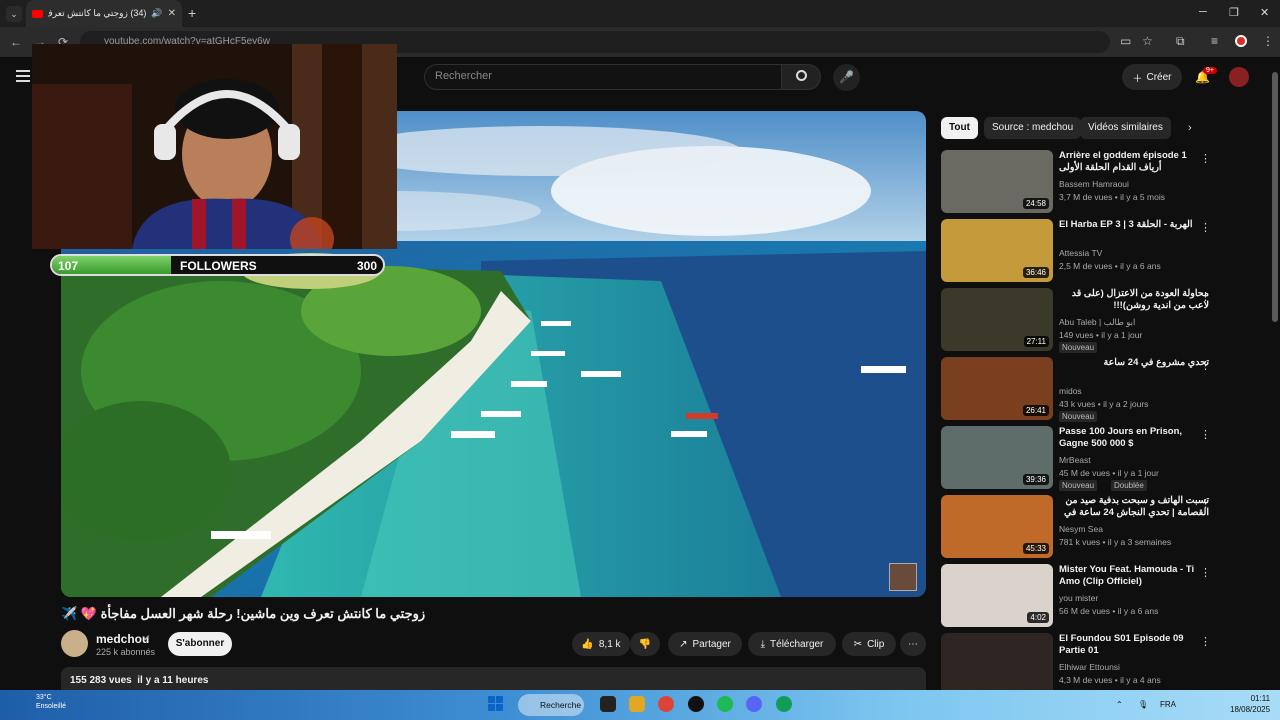  I want to click on like-button: 👍 8,1 k, so click(601, 644).